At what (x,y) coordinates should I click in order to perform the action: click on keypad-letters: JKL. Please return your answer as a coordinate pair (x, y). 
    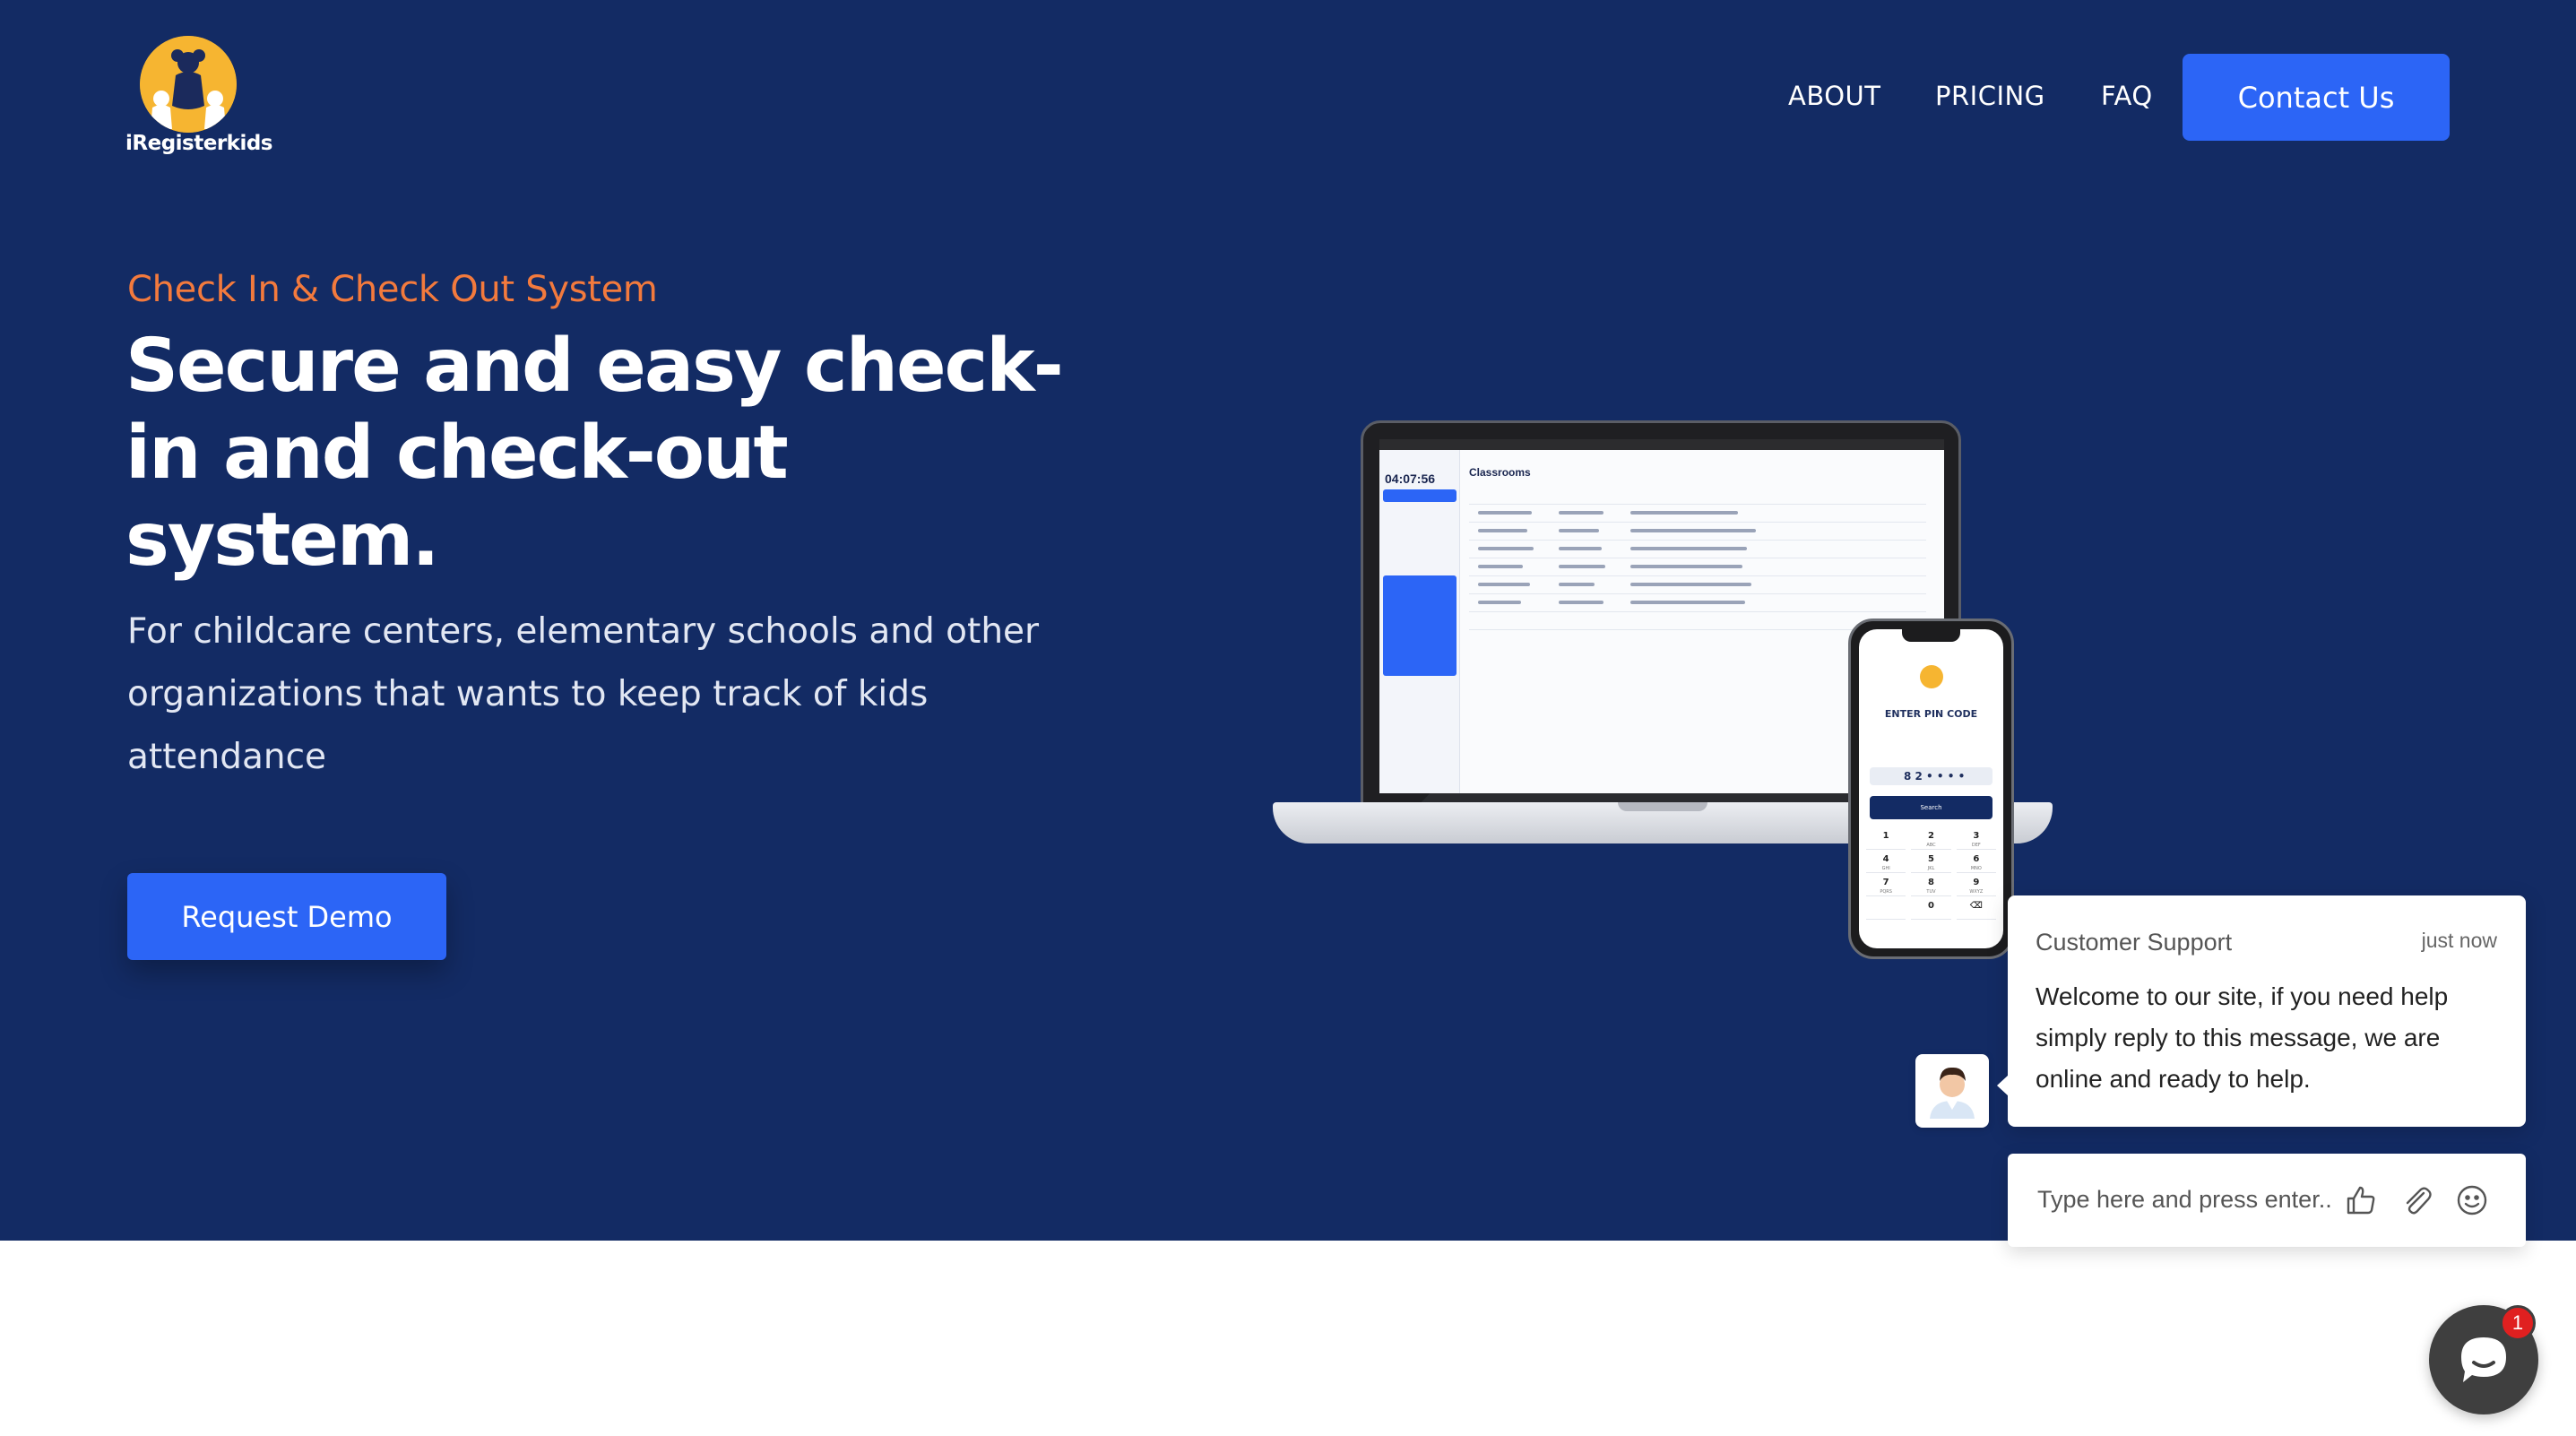
    Looking at the image, I should click on (1931, 868).